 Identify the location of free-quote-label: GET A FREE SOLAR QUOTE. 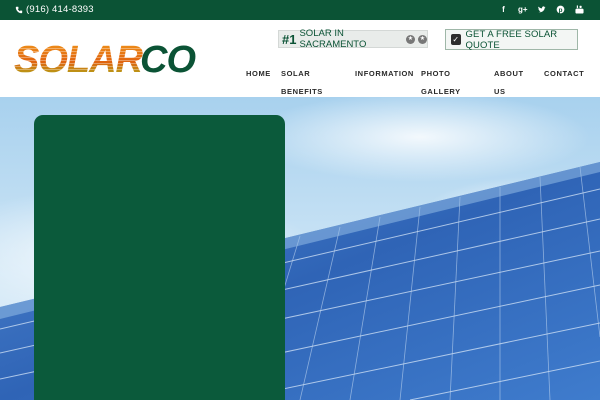
(511, 39).